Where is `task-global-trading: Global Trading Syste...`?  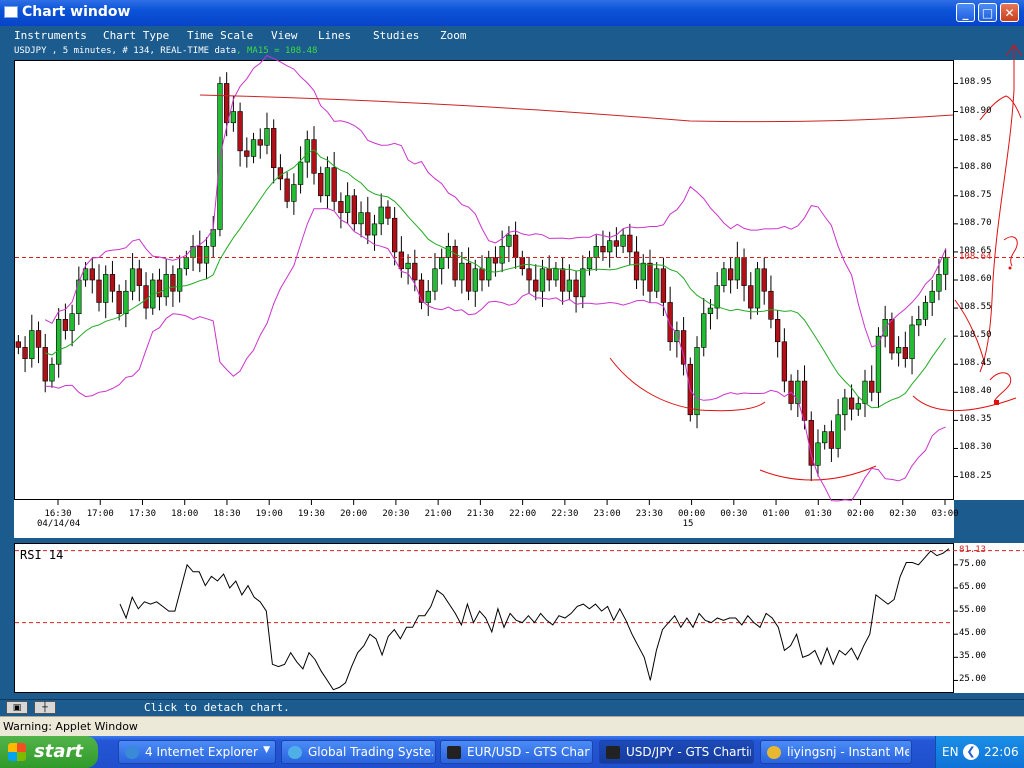
task-global-trading: Global Trading Syste... is located at coordinates (358, 752).